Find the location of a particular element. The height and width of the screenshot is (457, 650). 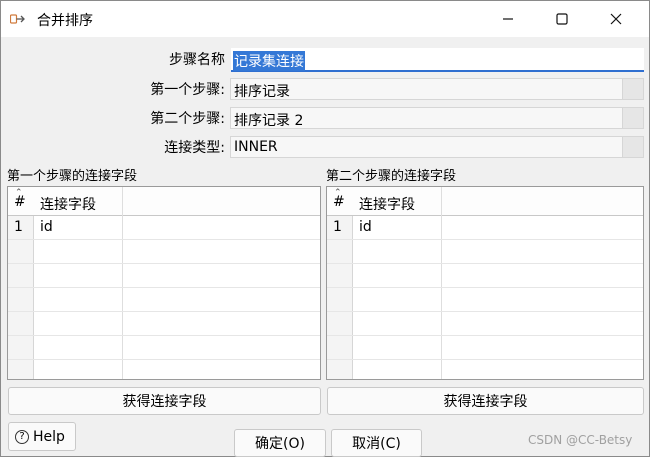

close-icon is located at coordinates (616, 19).